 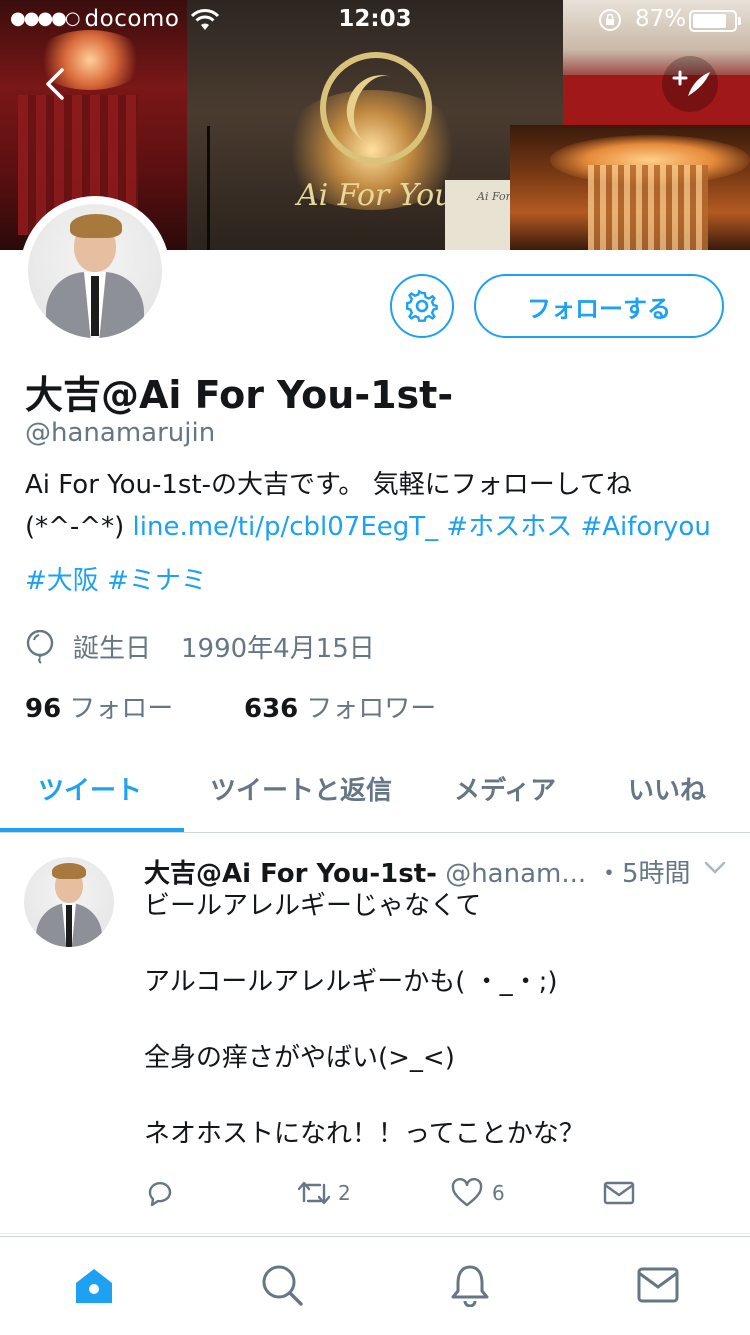 I want to click on compose-icon, so click(x=690, y=84).